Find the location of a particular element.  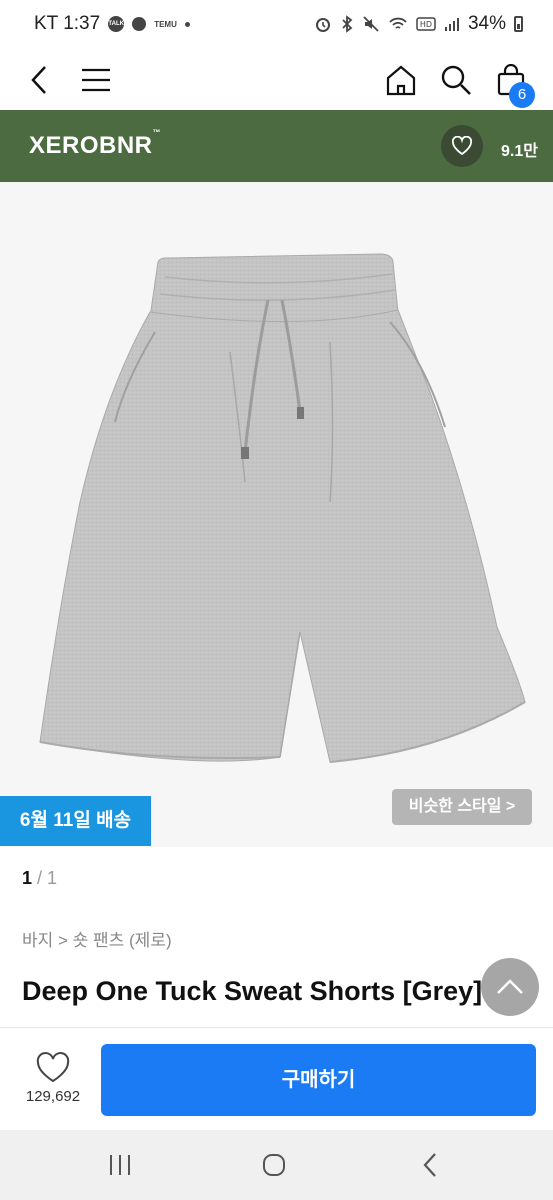

home-icon is located at coordinates (401, 80).